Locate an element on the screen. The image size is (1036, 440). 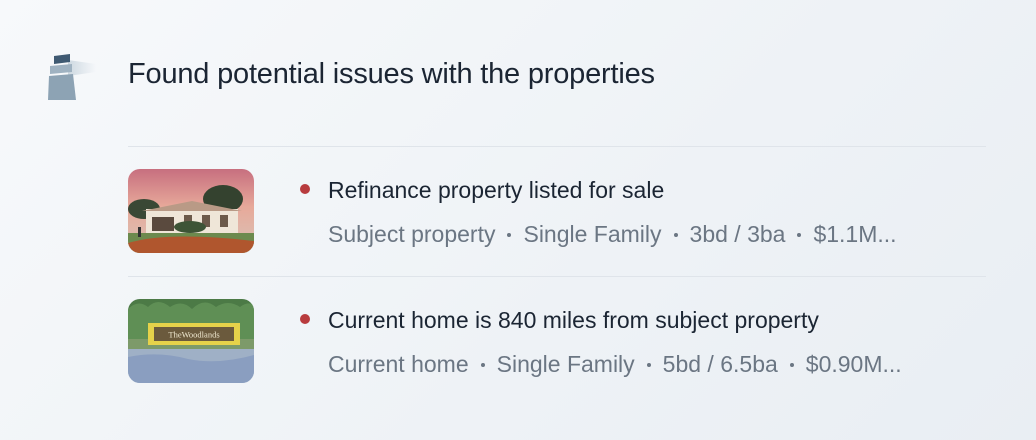
sign-text: TheWoodlands is located at coordinates (193, 335).